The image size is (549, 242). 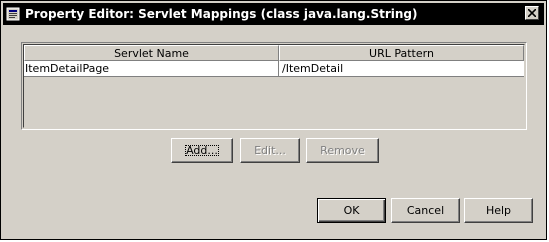 I want to click on help-button: Help, so click(x=498, y=210).